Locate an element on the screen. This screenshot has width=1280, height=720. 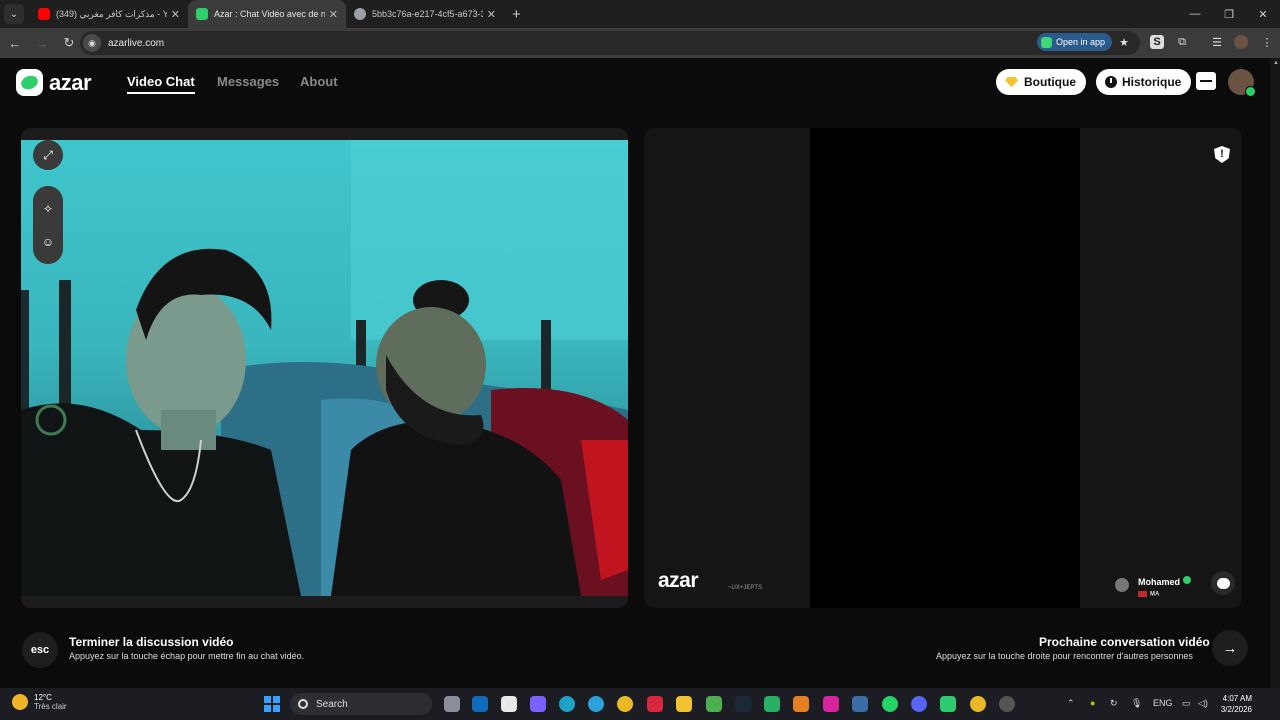
url-text: azarlive.com is located at coordinates (136, 43).